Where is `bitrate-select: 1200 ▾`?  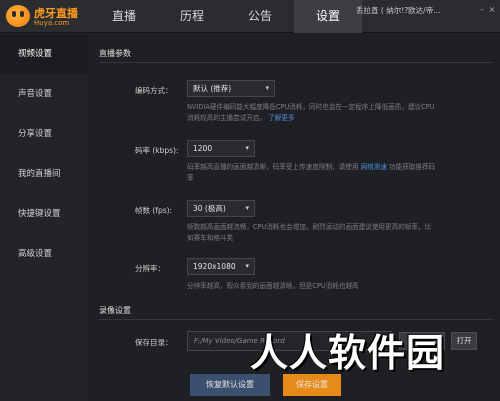
bitrate-select: 1200 ▾ is located at coordinates (221, 148).